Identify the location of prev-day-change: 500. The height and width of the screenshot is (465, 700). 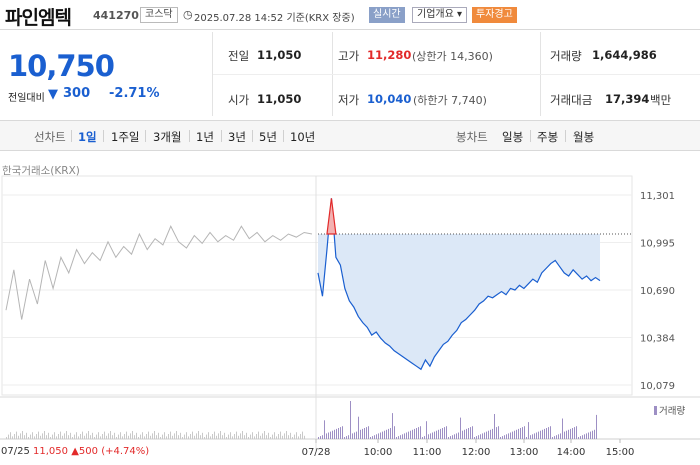
(88, 451).